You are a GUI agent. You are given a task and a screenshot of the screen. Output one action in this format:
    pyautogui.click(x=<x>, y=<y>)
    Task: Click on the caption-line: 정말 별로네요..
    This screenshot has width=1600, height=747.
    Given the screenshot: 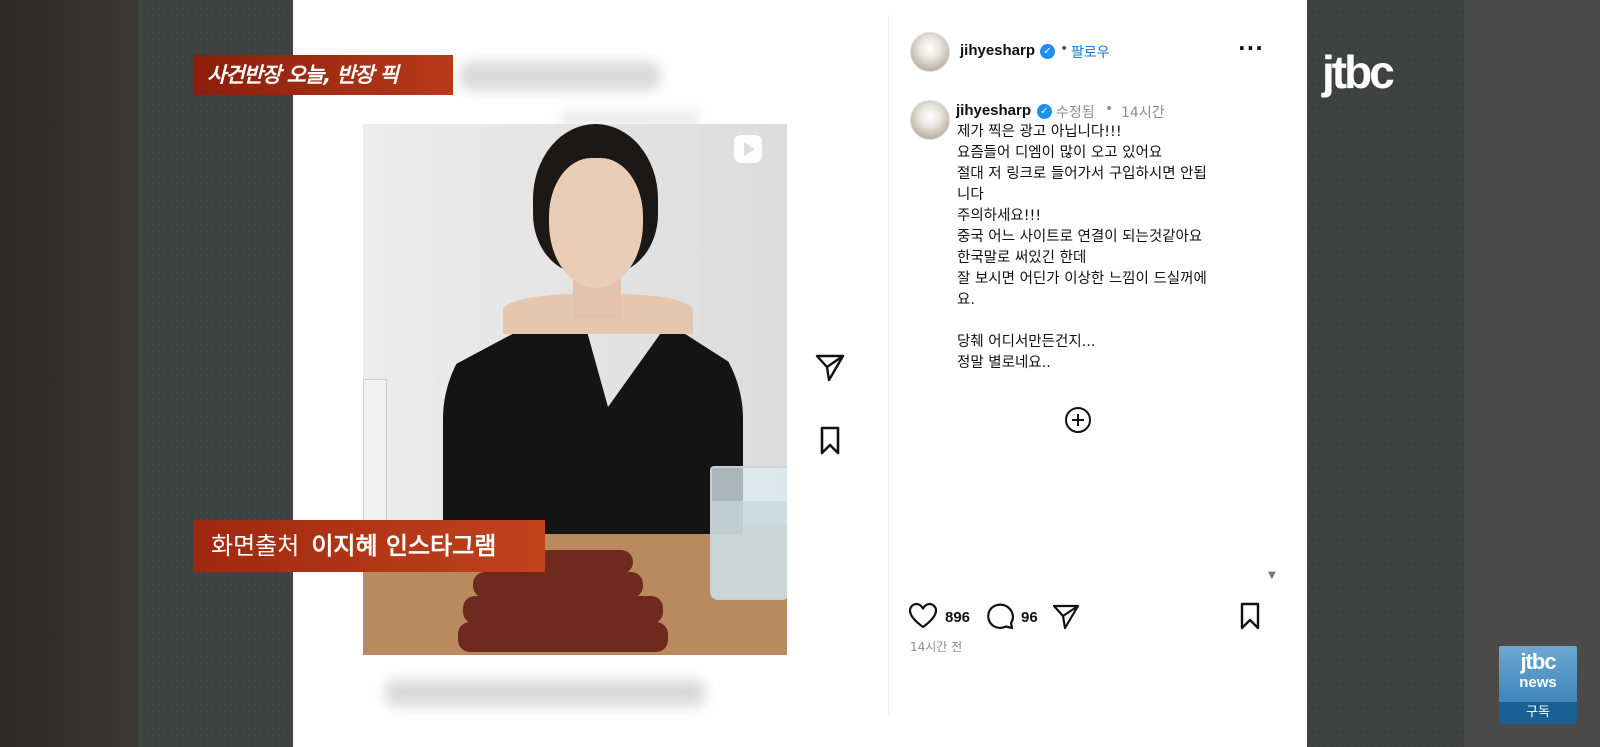 What is the action you would take?
    pyautogui.click(x=1004, y=363)
    